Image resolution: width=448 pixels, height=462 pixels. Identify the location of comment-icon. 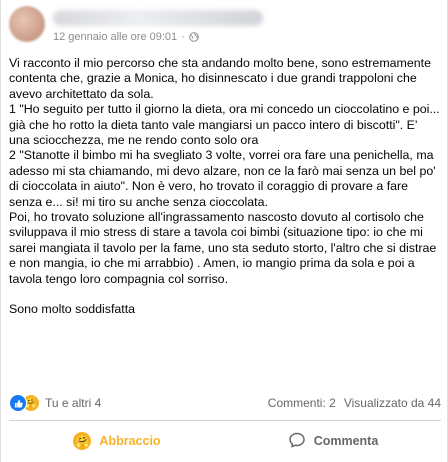
(297, 441).